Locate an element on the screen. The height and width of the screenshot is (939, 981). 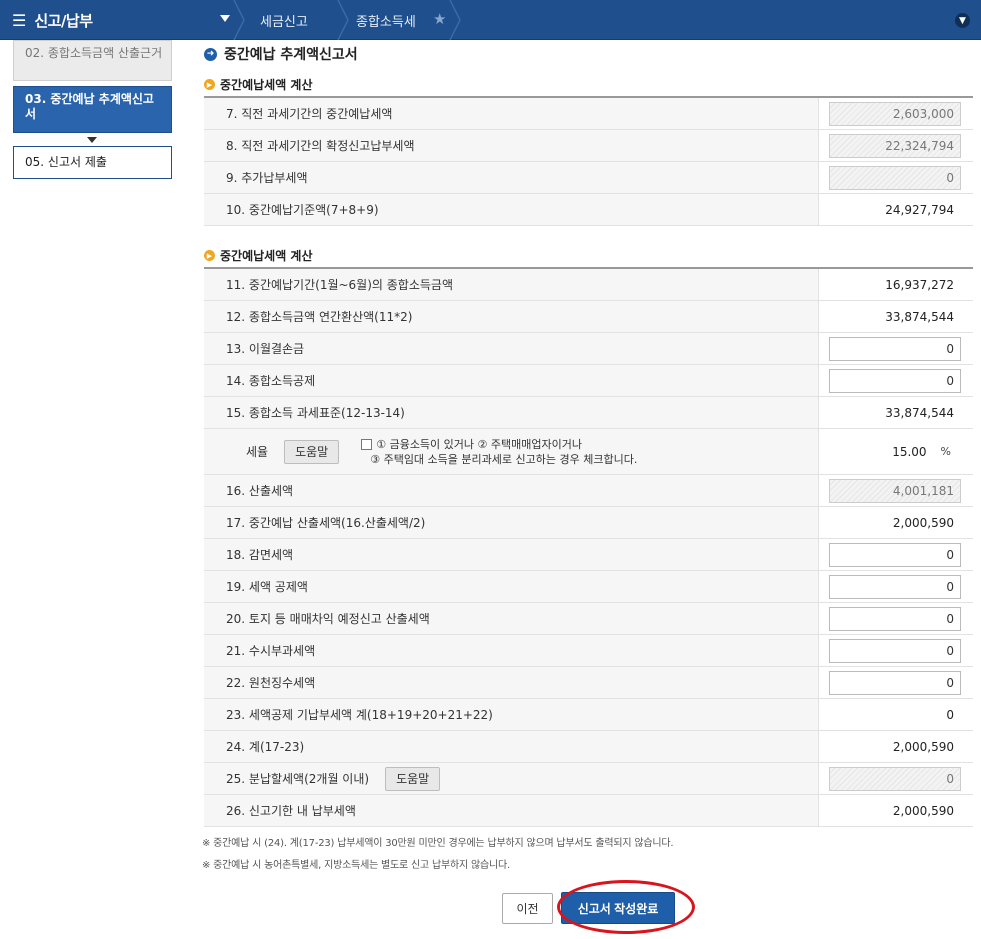
row-value: 33,874,544 is located at coordinates (895, 316).